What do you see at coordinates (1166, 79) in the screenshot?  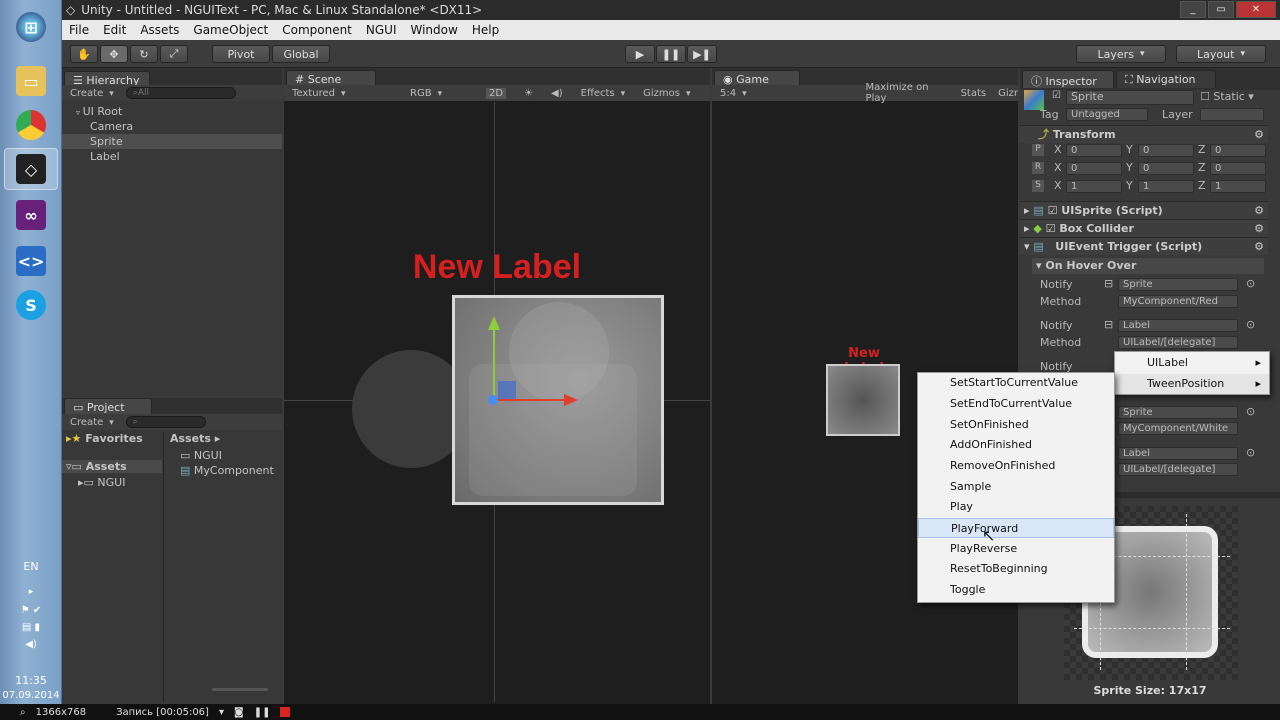 I see `tab-navigation: ⛶ Navigation` at bounding box center [1166, 79].